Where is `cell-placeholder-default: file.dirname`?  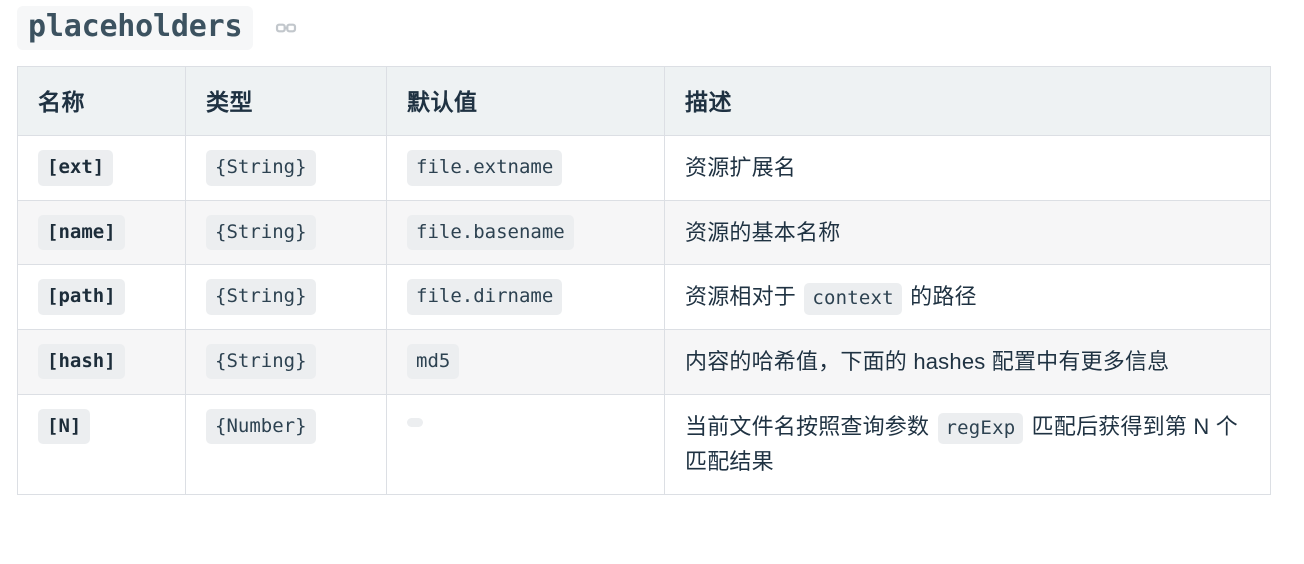
cell-placeholder-default: file.dirname is located at coordinates (525, 297).